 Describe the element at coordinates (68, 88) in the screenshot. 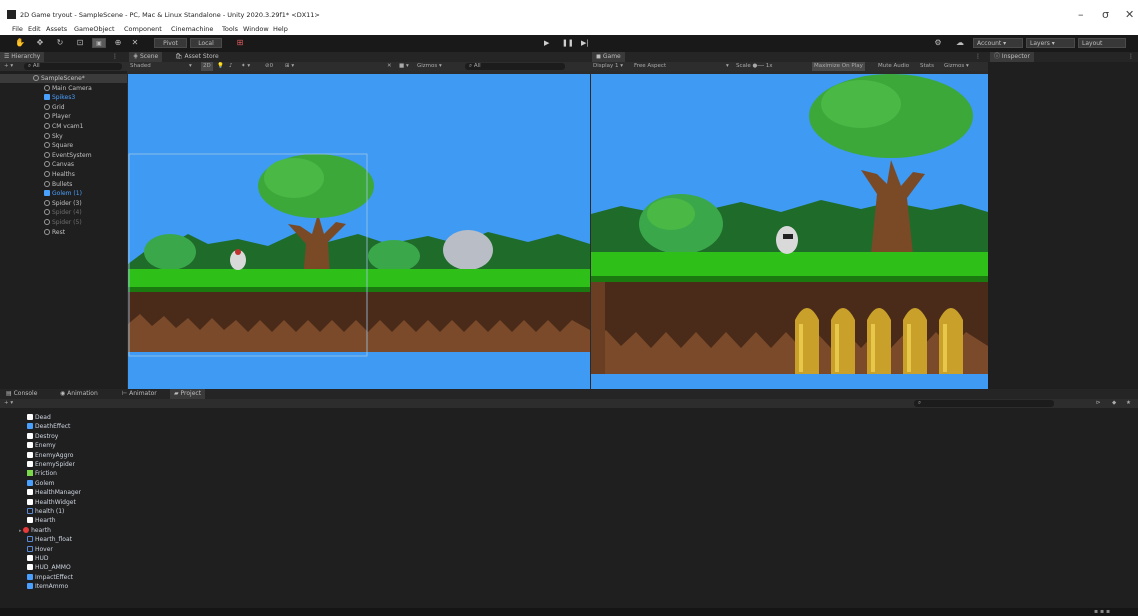

I see `hierarchy-item: Main Camera` at that location.